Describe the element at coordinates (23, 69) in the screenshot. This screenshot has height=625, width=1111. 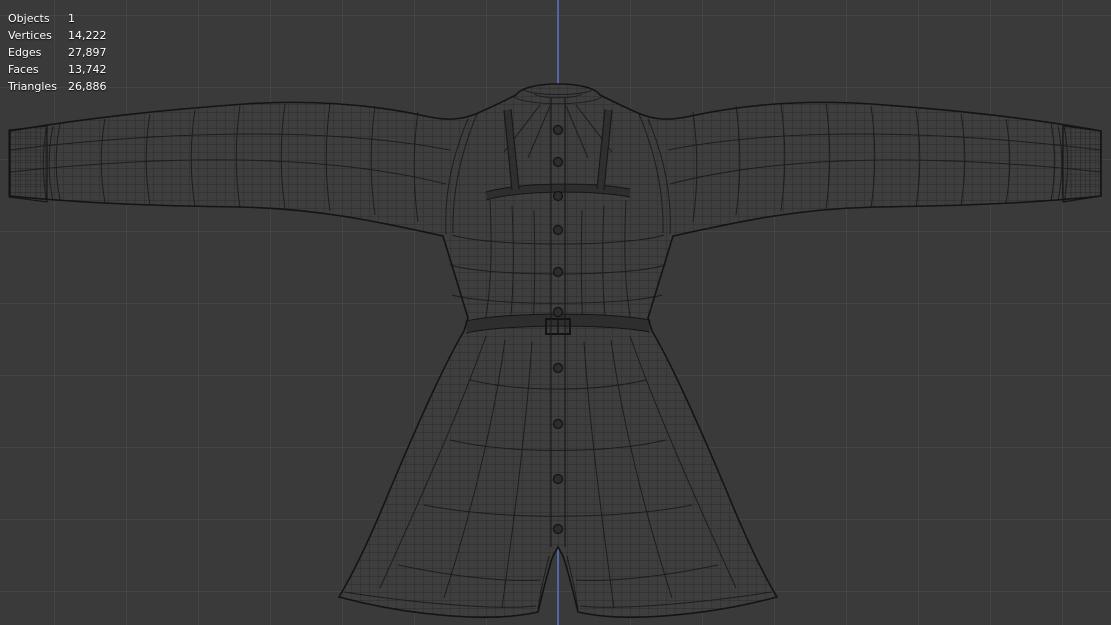
I see `stat-label: Faces` at that location.